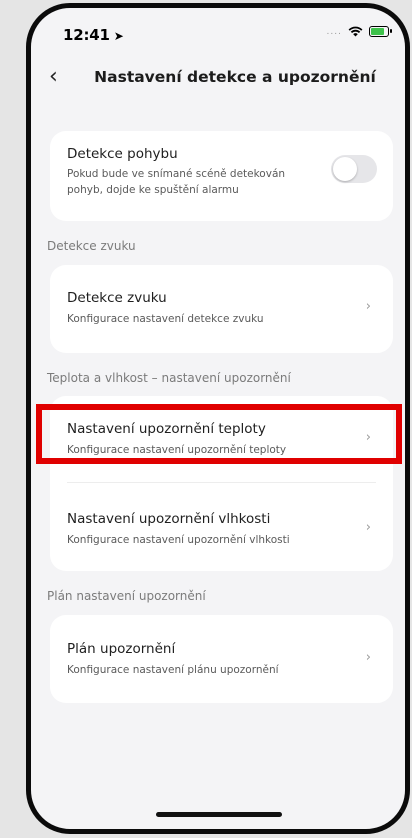 The height and width of the screenshot is (838, 412). What do you see at coordinates (219, 434) in the screenshot?
I see `highlight-box` at bounding box center [219, 434].